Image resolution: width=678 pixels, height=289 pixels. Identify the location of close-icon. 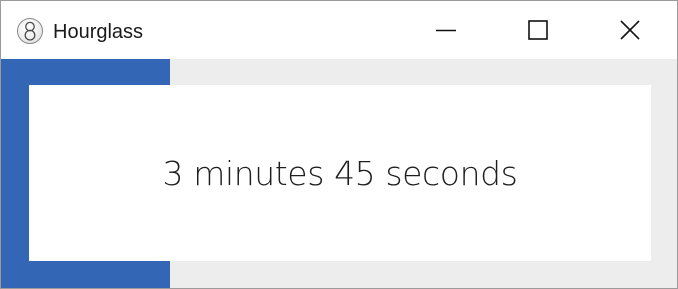
(630, 30).